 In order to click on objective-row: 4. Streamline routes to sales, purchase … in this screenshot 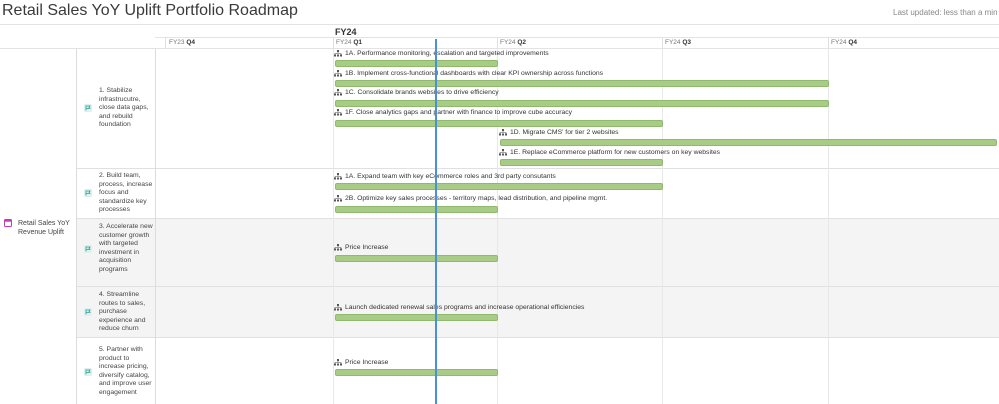, I will do `click(119, 312)`.